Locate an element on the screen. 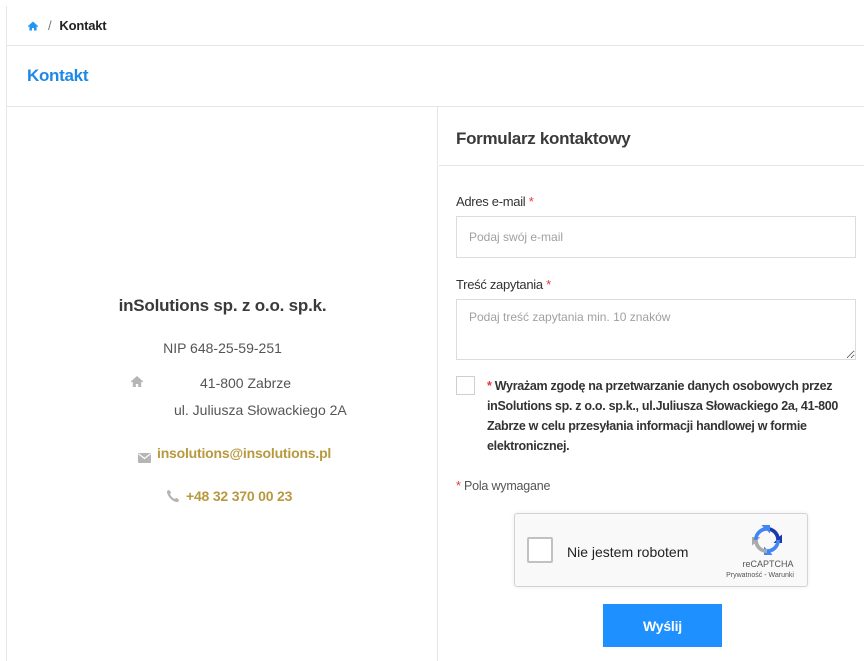 This screenshot has width=864, height=661. page-title-bar: Kontakt is located at coordinates (435, 76).